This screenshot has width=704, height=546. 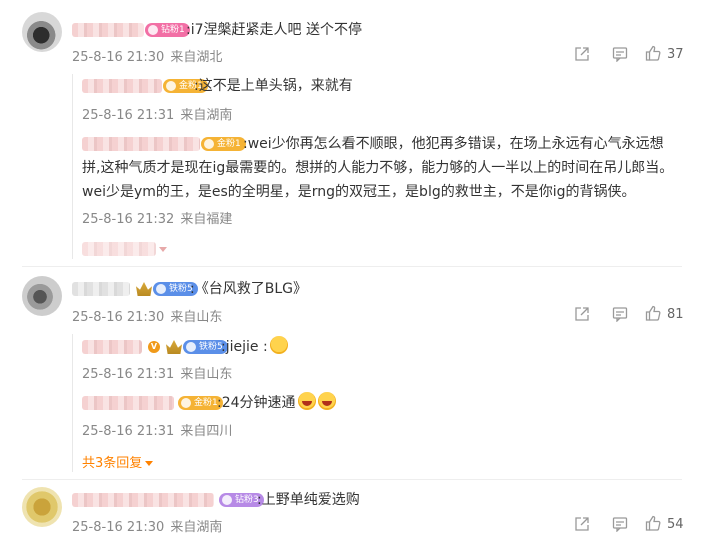 I want to click on reply-meta: 25-8-16 21:31 来自山东, so click(x=157, y=372).